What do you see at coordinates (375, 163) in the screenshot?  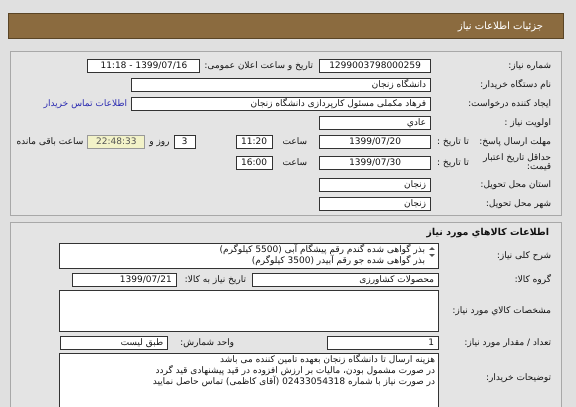 I see `validity-date-field: 1399/07/30` at bounding box center [375, 163].